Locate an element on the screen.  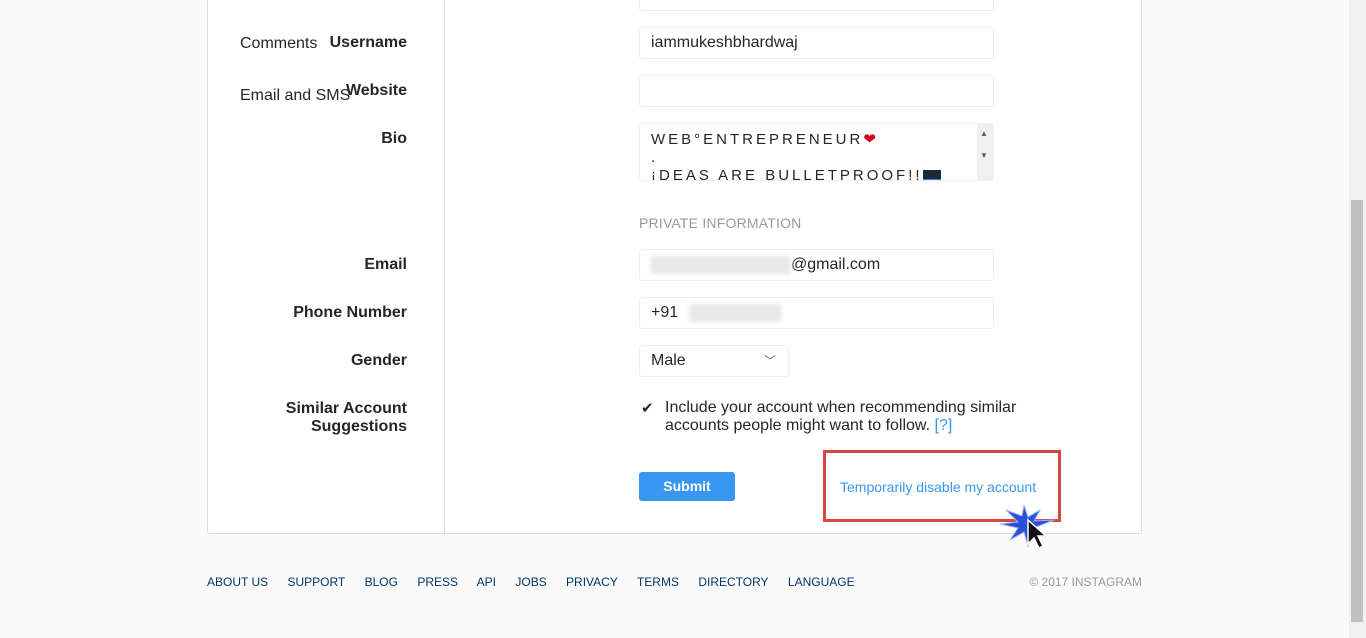
website-field is located at coordinates (816, 91).